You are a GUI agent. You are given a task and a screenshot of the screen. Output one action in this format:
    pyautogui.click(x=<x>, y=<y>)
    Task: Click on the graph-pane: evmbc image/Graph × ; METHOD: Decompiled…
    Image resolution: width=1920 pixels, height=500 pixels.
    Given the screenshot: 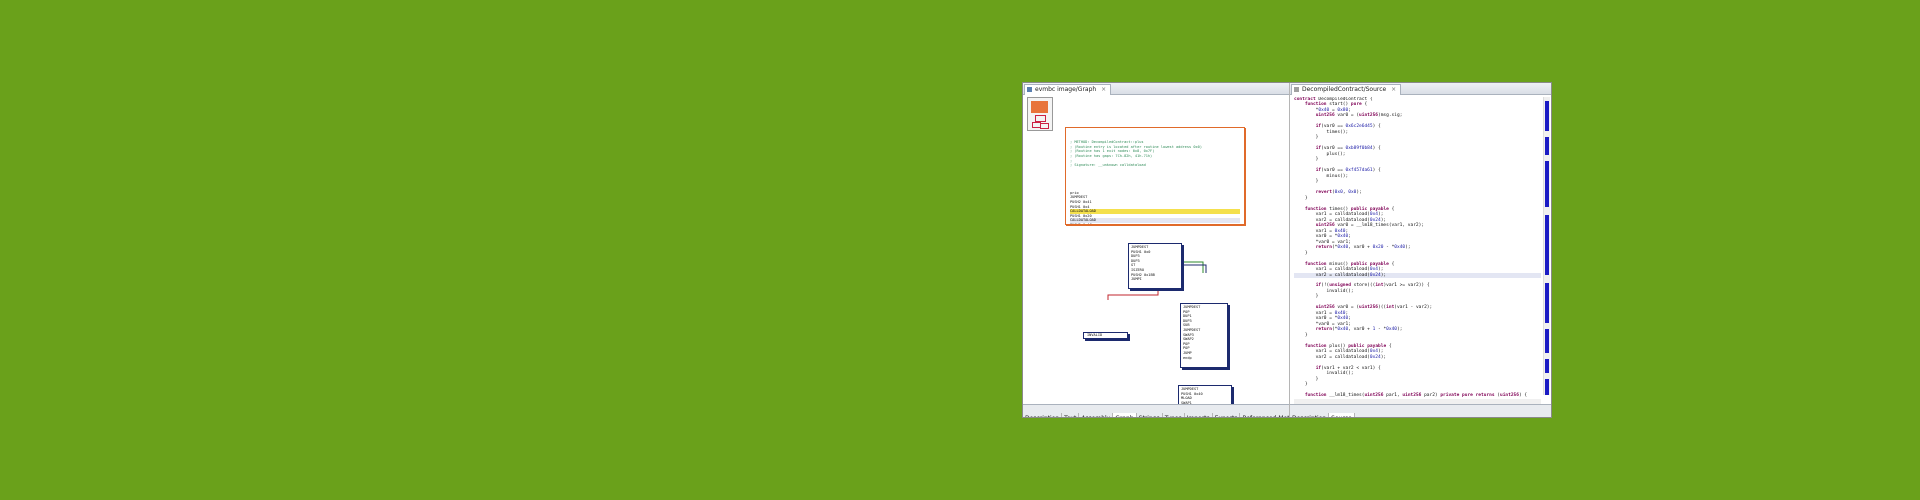 What is the action you would take?
    pyautogui.click(x=1156, y=250)
    